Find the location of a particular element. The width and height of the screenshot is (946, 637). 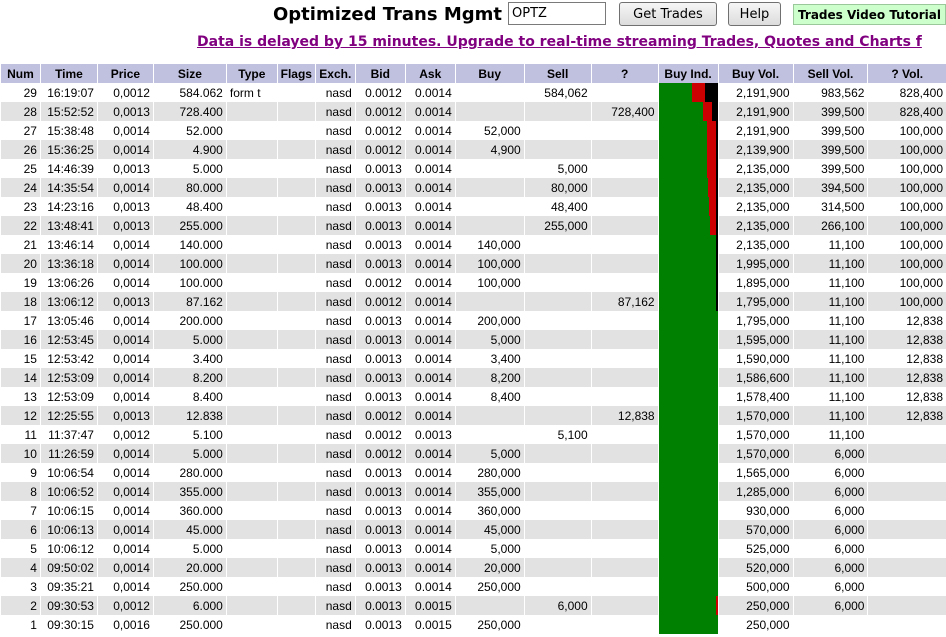

cell-time: 14:23:16 is located at coordinates (68, 206).